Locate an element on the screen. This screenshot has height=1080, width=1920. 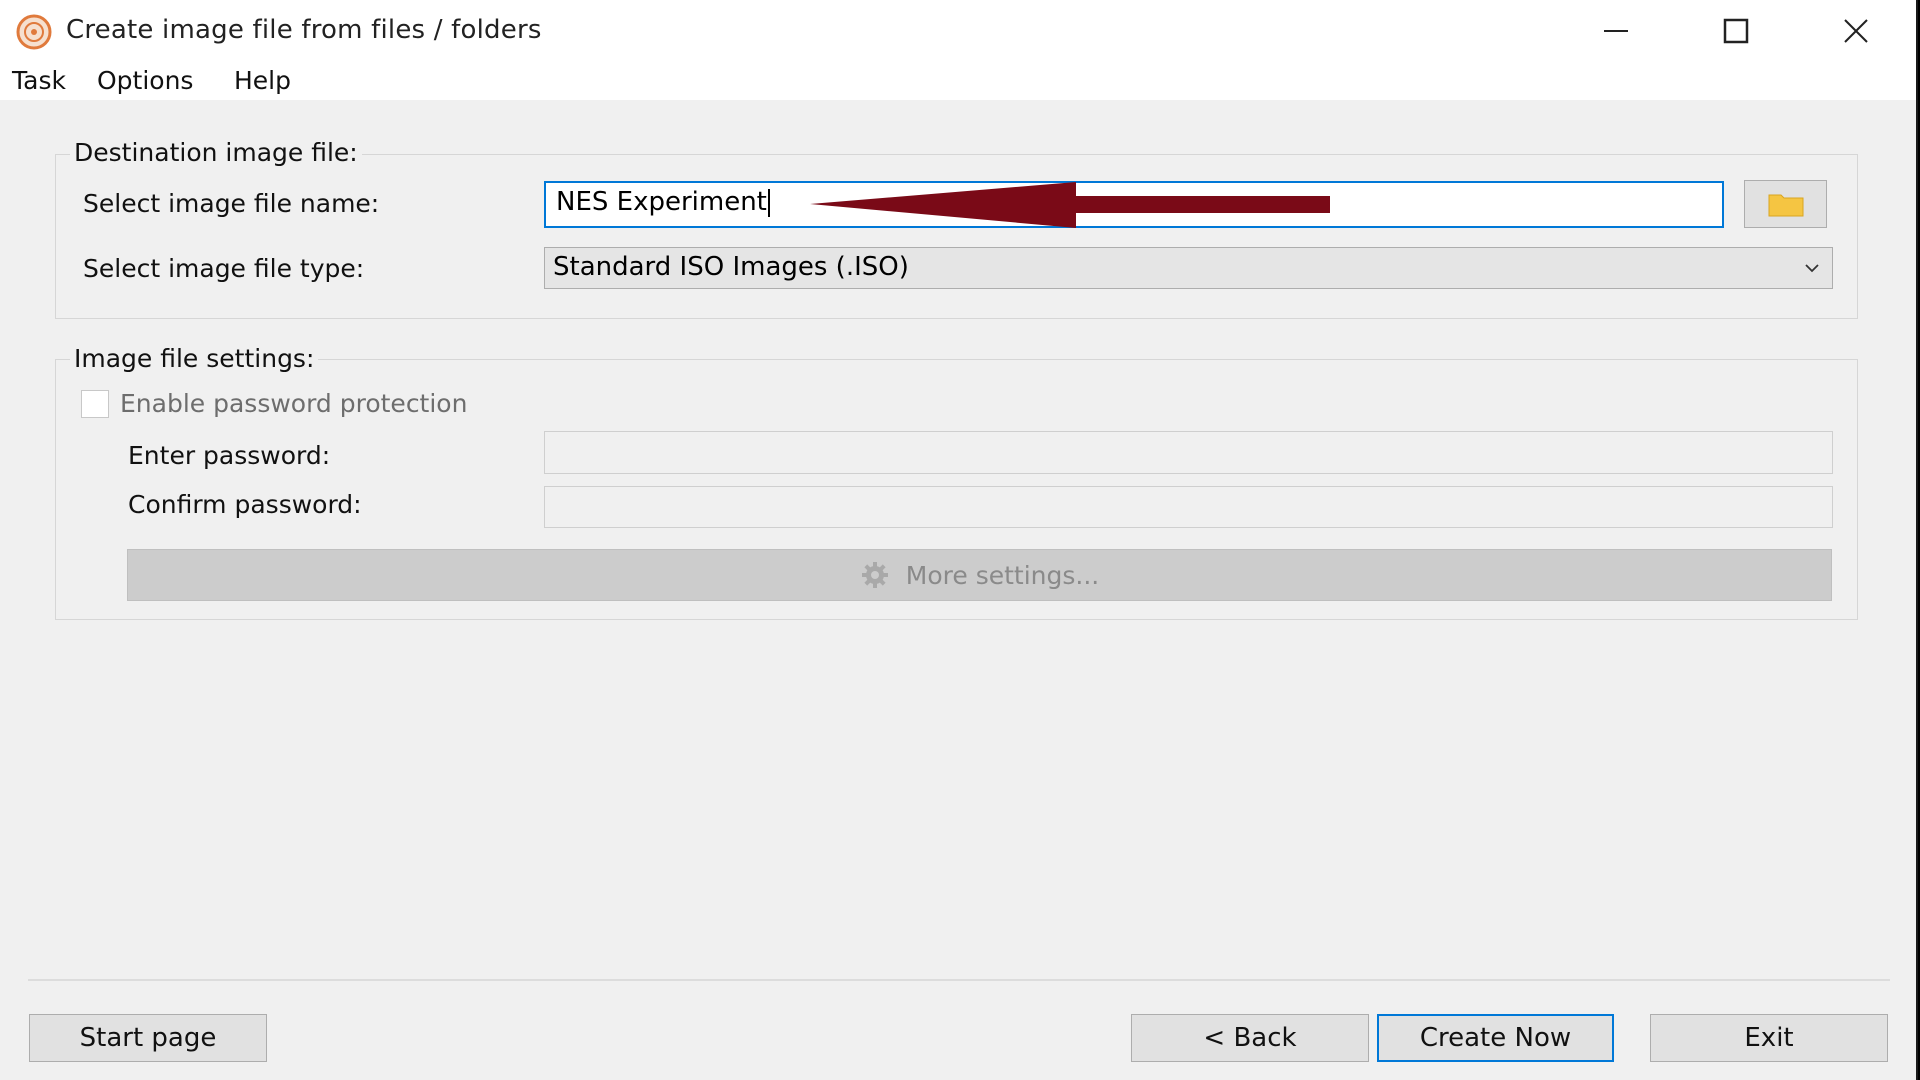
image-name-label: Select image file name: is located at coordinates (231, 203).